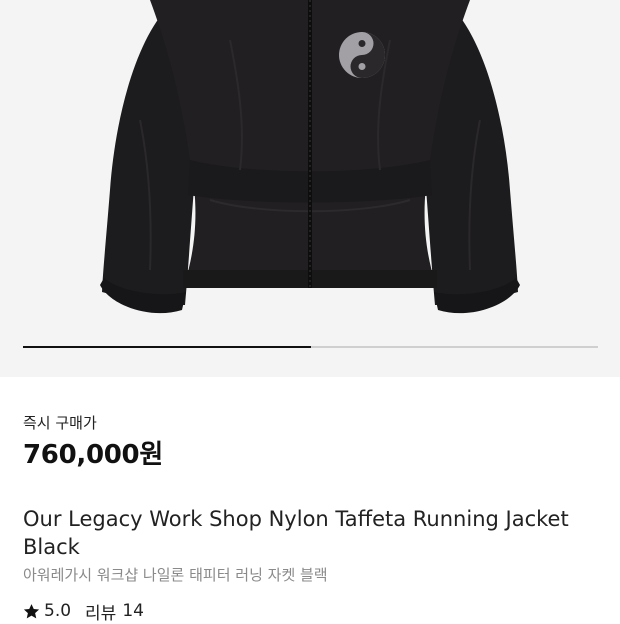 This screenshot has height=624, width=620. What do you see at coordinates (60, 423) in the screenshot?
I see `price-label: 즉시 구매가` at bounding box center [60, 423].